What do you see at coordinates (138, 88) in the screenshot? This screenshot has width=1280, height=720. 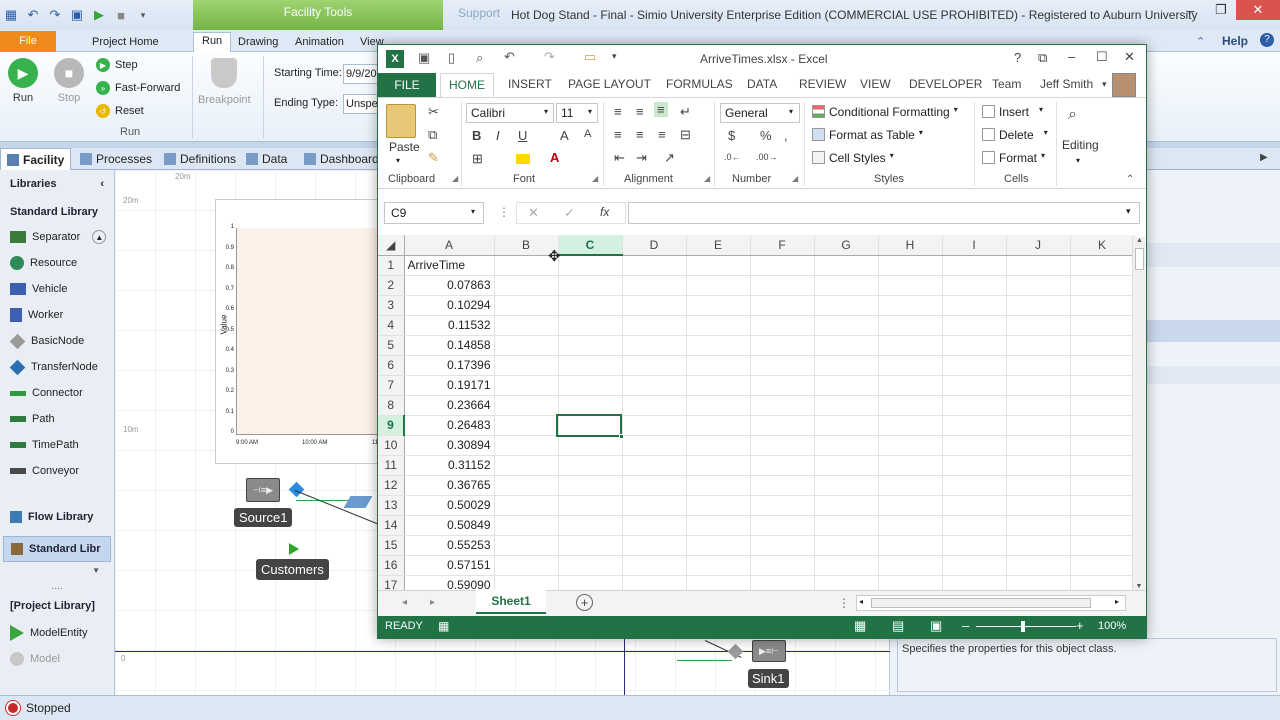 I see `fast-forward-button: » Fast-Forward` at bounding box center [138, 88].